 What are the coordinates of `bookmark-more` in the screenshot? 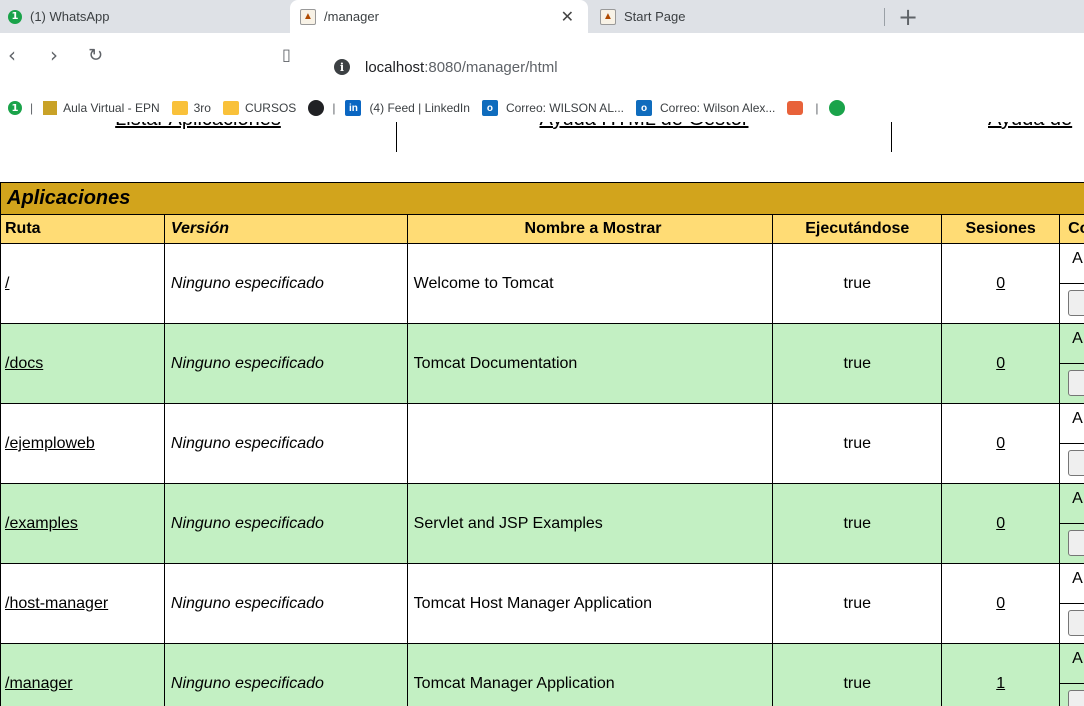 It's located at (836, 108).